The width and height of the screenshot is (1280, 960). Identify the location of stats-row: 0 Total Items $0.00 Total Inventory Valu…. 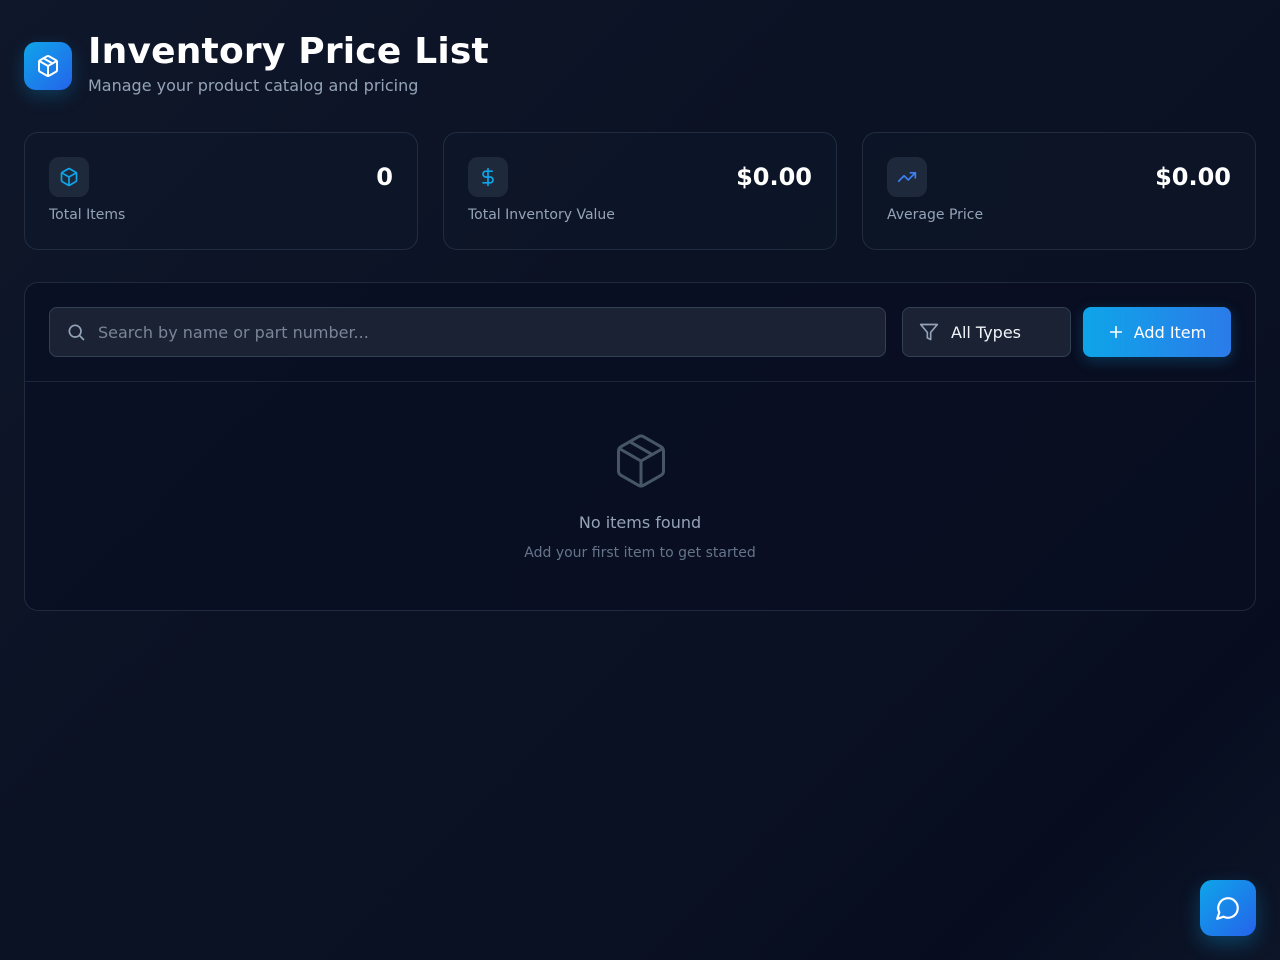
(640, 191).